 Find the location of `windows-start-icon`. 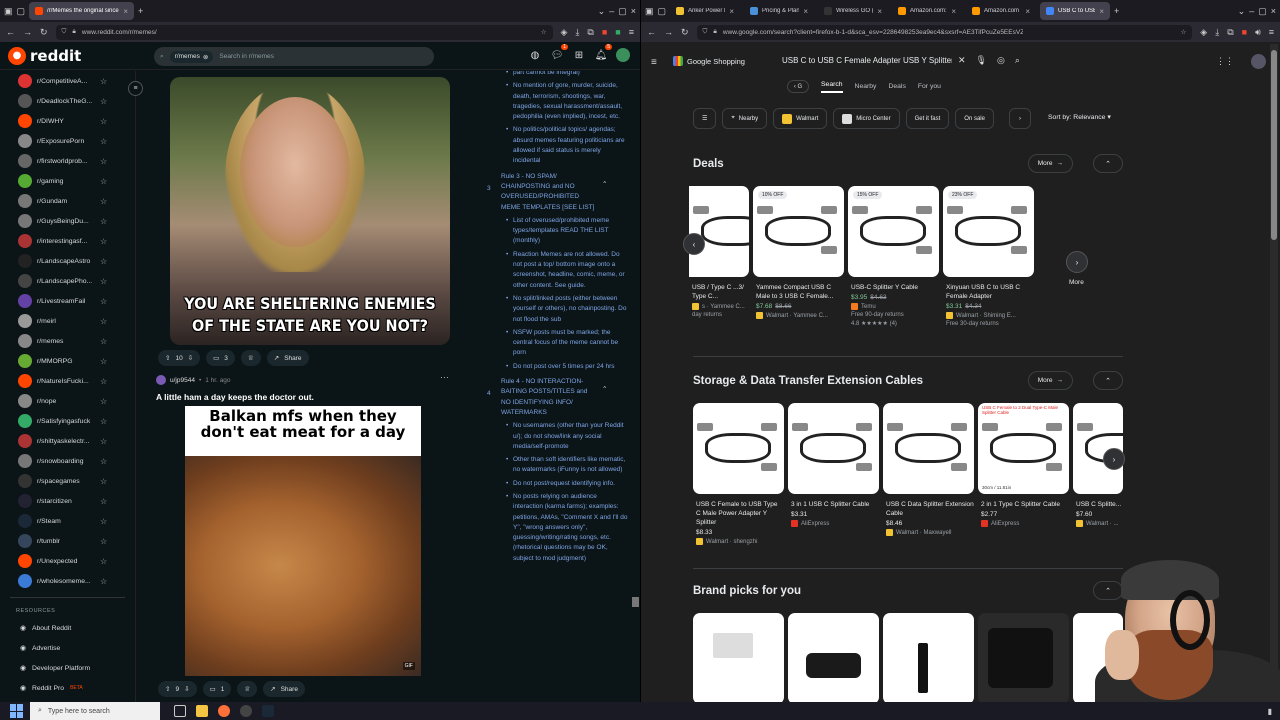

windows-start-icon is located at coordinates (17, 711).